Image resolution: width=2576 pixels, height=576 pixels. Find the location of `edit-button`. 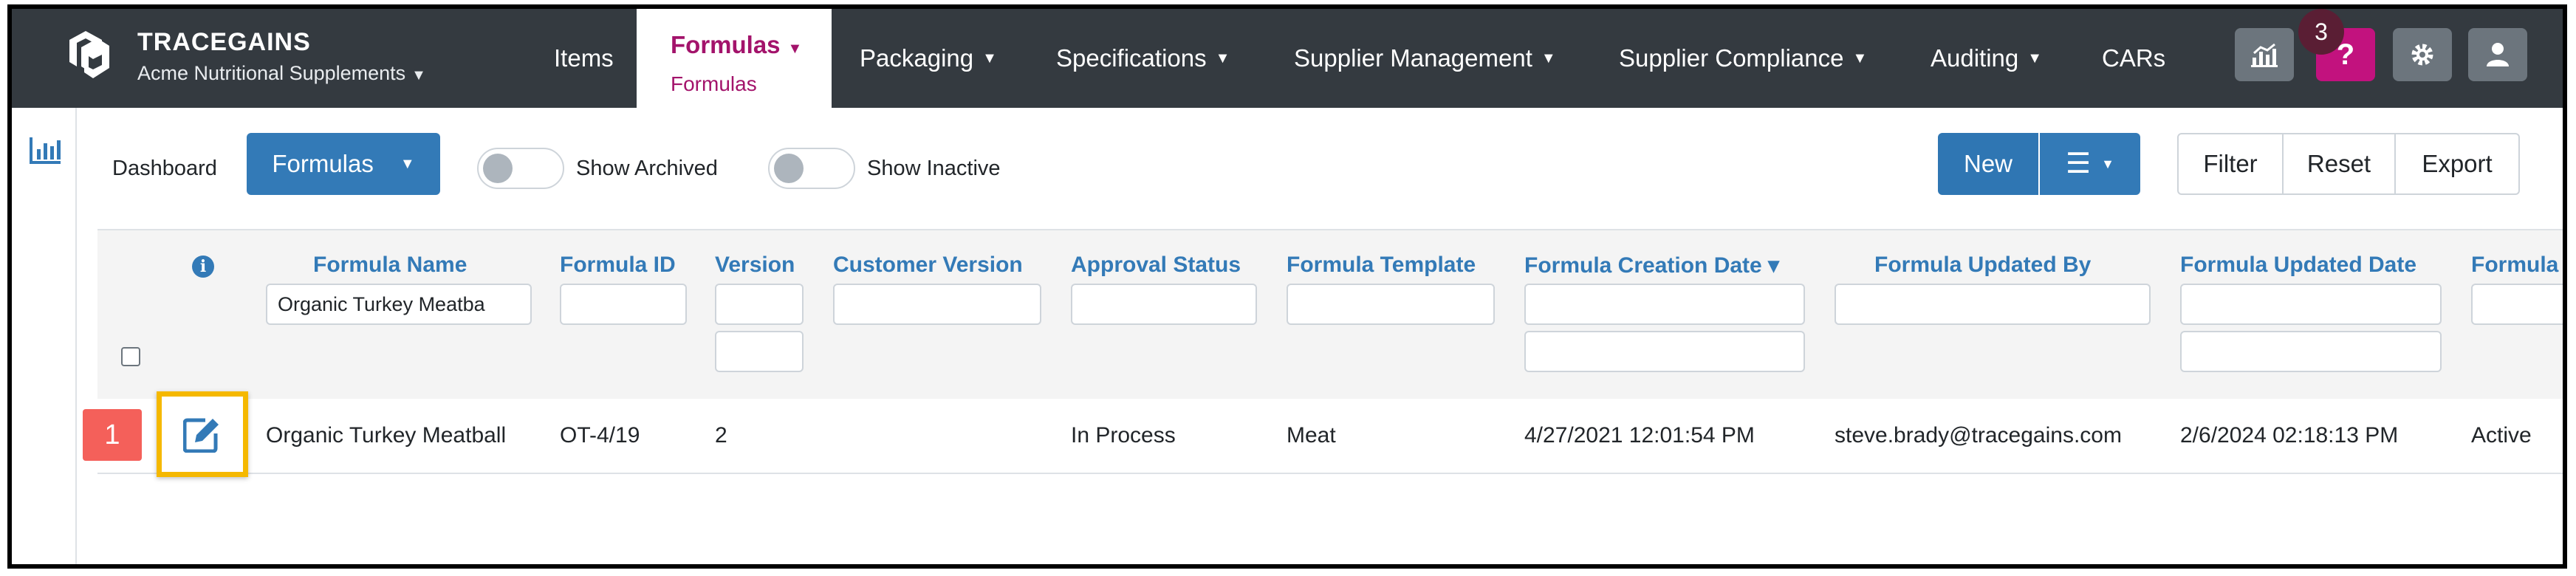

edit-button is located at coordinates (202, 434).